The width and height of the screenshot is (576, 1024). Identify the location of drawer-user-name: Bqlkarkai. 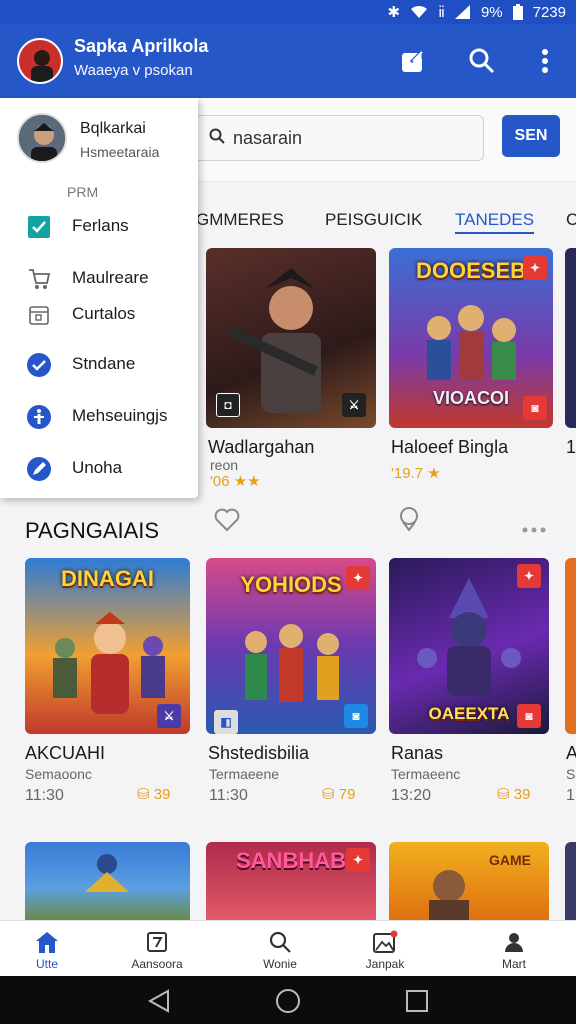
(113, 128).